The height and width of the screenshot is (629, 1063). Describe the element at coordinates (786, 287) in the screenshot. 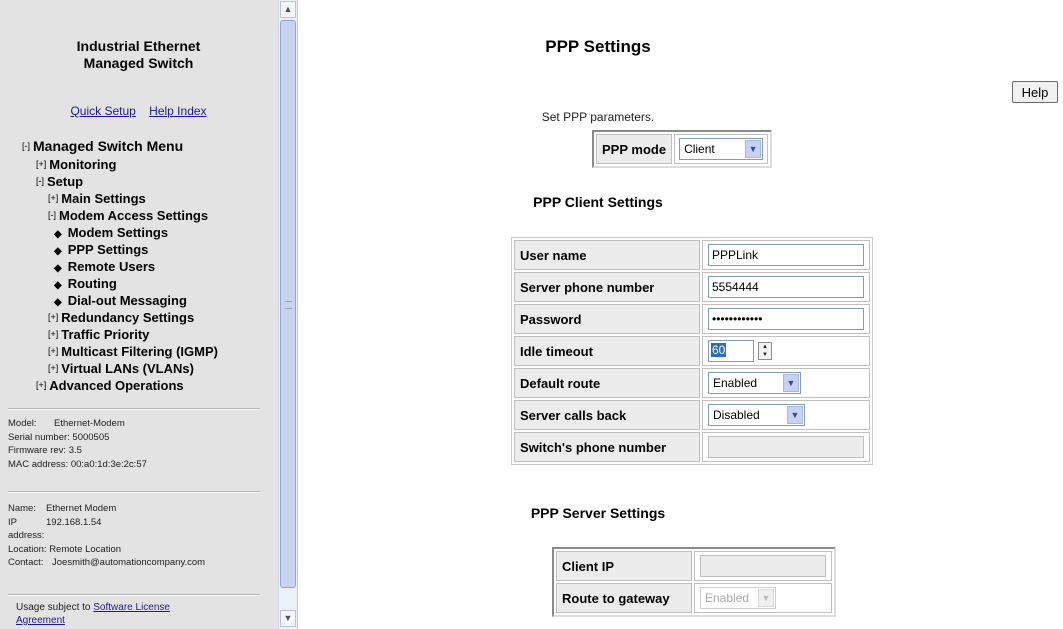

I see `server-phone-input` at that location.